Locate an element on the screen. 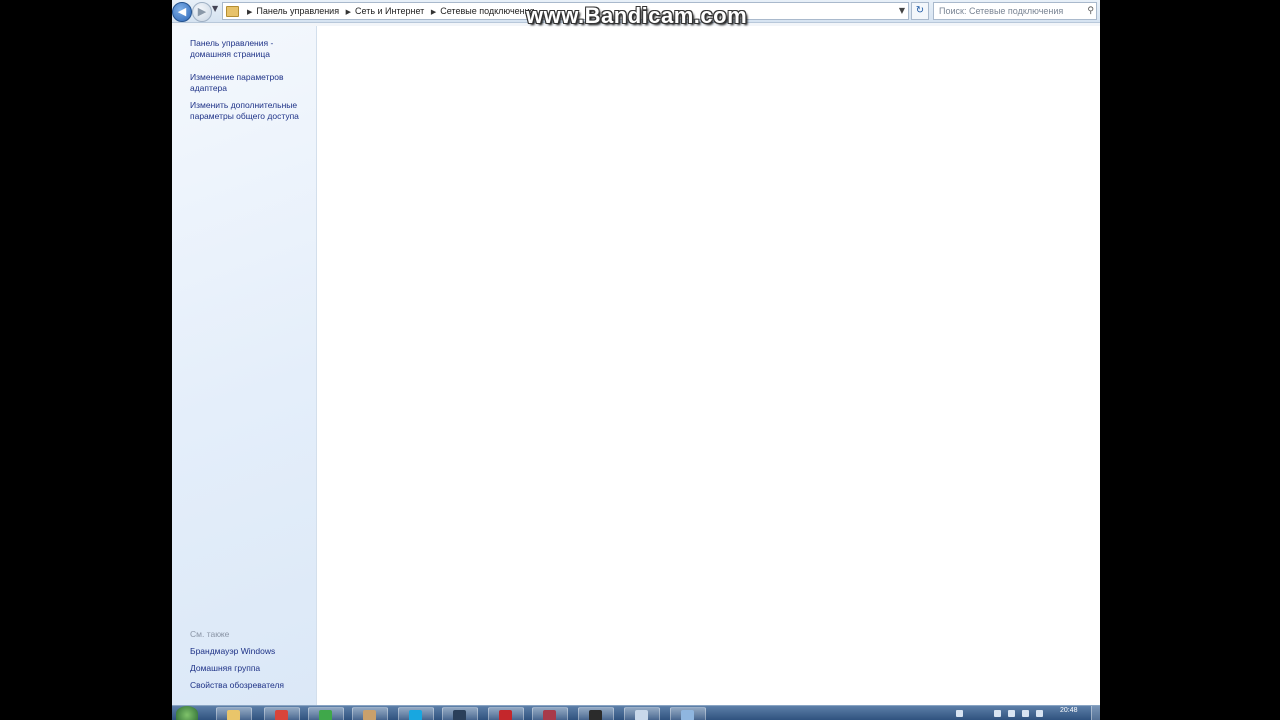 The width and height of the screenshot is (1280, 720). see-also-heading: См. также is located at coordinates (210, 634).